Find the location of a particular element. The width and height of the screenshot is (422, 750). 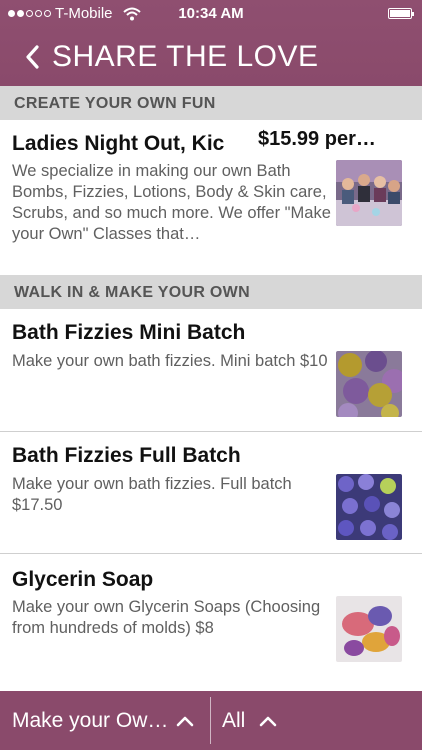

bottom-bar-divider is located at coordinates (210, 720).